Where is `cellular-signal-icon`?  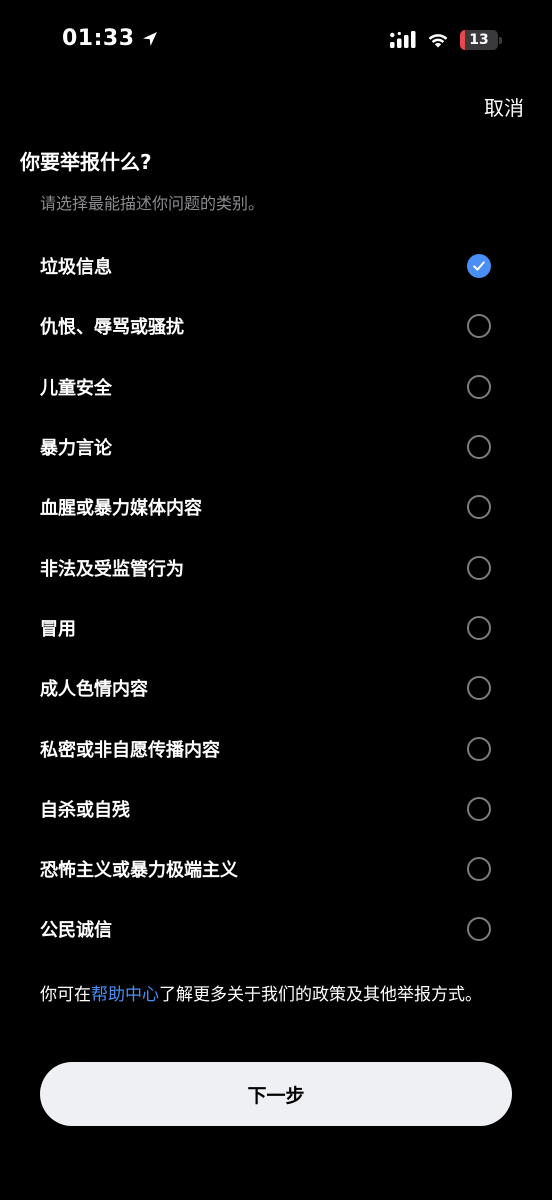
cellular-signal-icon is located at coordinates (403, 40).